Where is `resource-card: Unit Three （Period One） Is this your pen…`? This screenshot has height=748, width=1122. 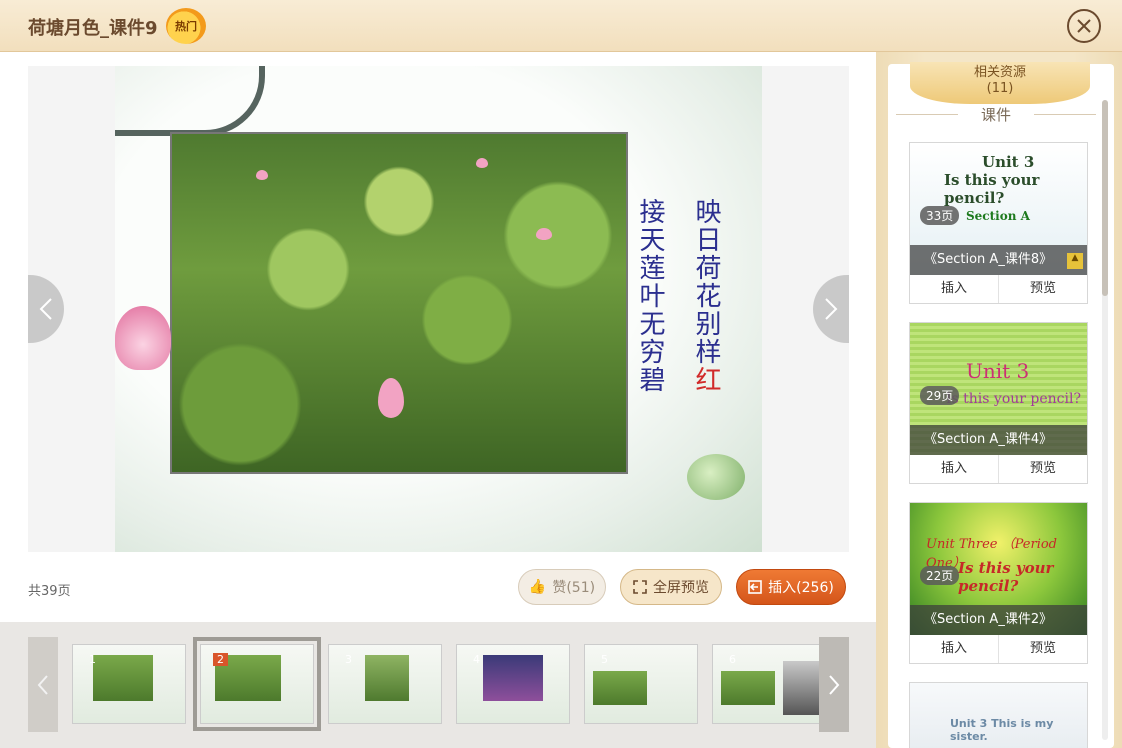
resource-card: Unit Three （Period One） Is this your pen… is located at coordinates (998, 583).